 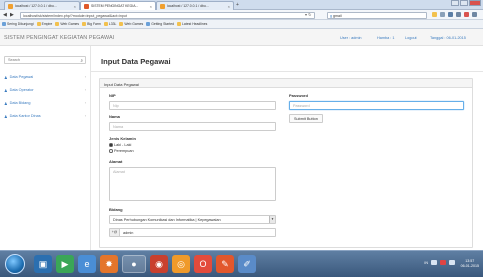 What do you see at coordinates (45, 103) in the screenshot?
I see `sidebar-item-data-bidang: ♟ Data Bidang ‹` at bounding box center [45, 103].